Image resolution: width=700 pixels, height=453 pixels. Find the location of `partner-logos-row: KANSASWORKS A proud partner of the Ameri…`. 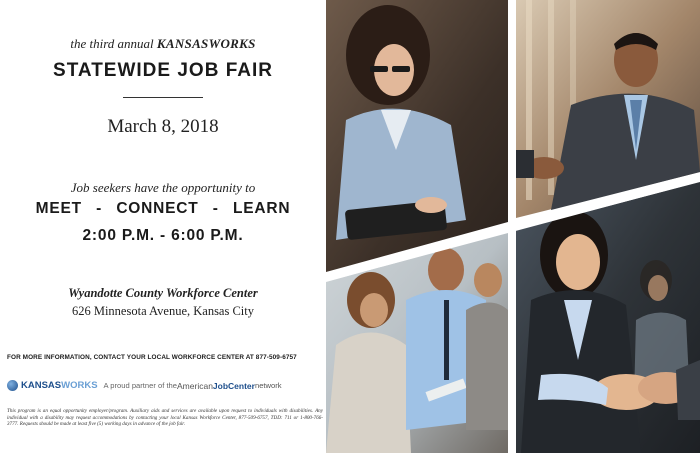

partner-logos-row: KANSASWORKS A proud partner of the Ameri… is located at coordinates (165, 385).